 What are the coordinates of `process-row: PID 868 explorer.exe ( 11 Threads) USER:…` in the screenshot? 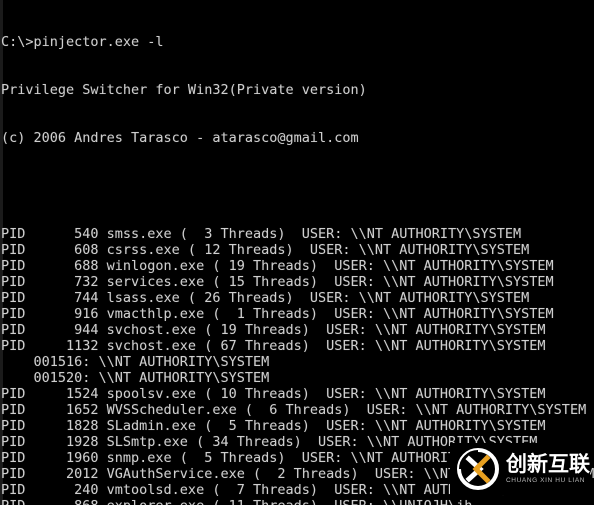 It's located at (297, 501).